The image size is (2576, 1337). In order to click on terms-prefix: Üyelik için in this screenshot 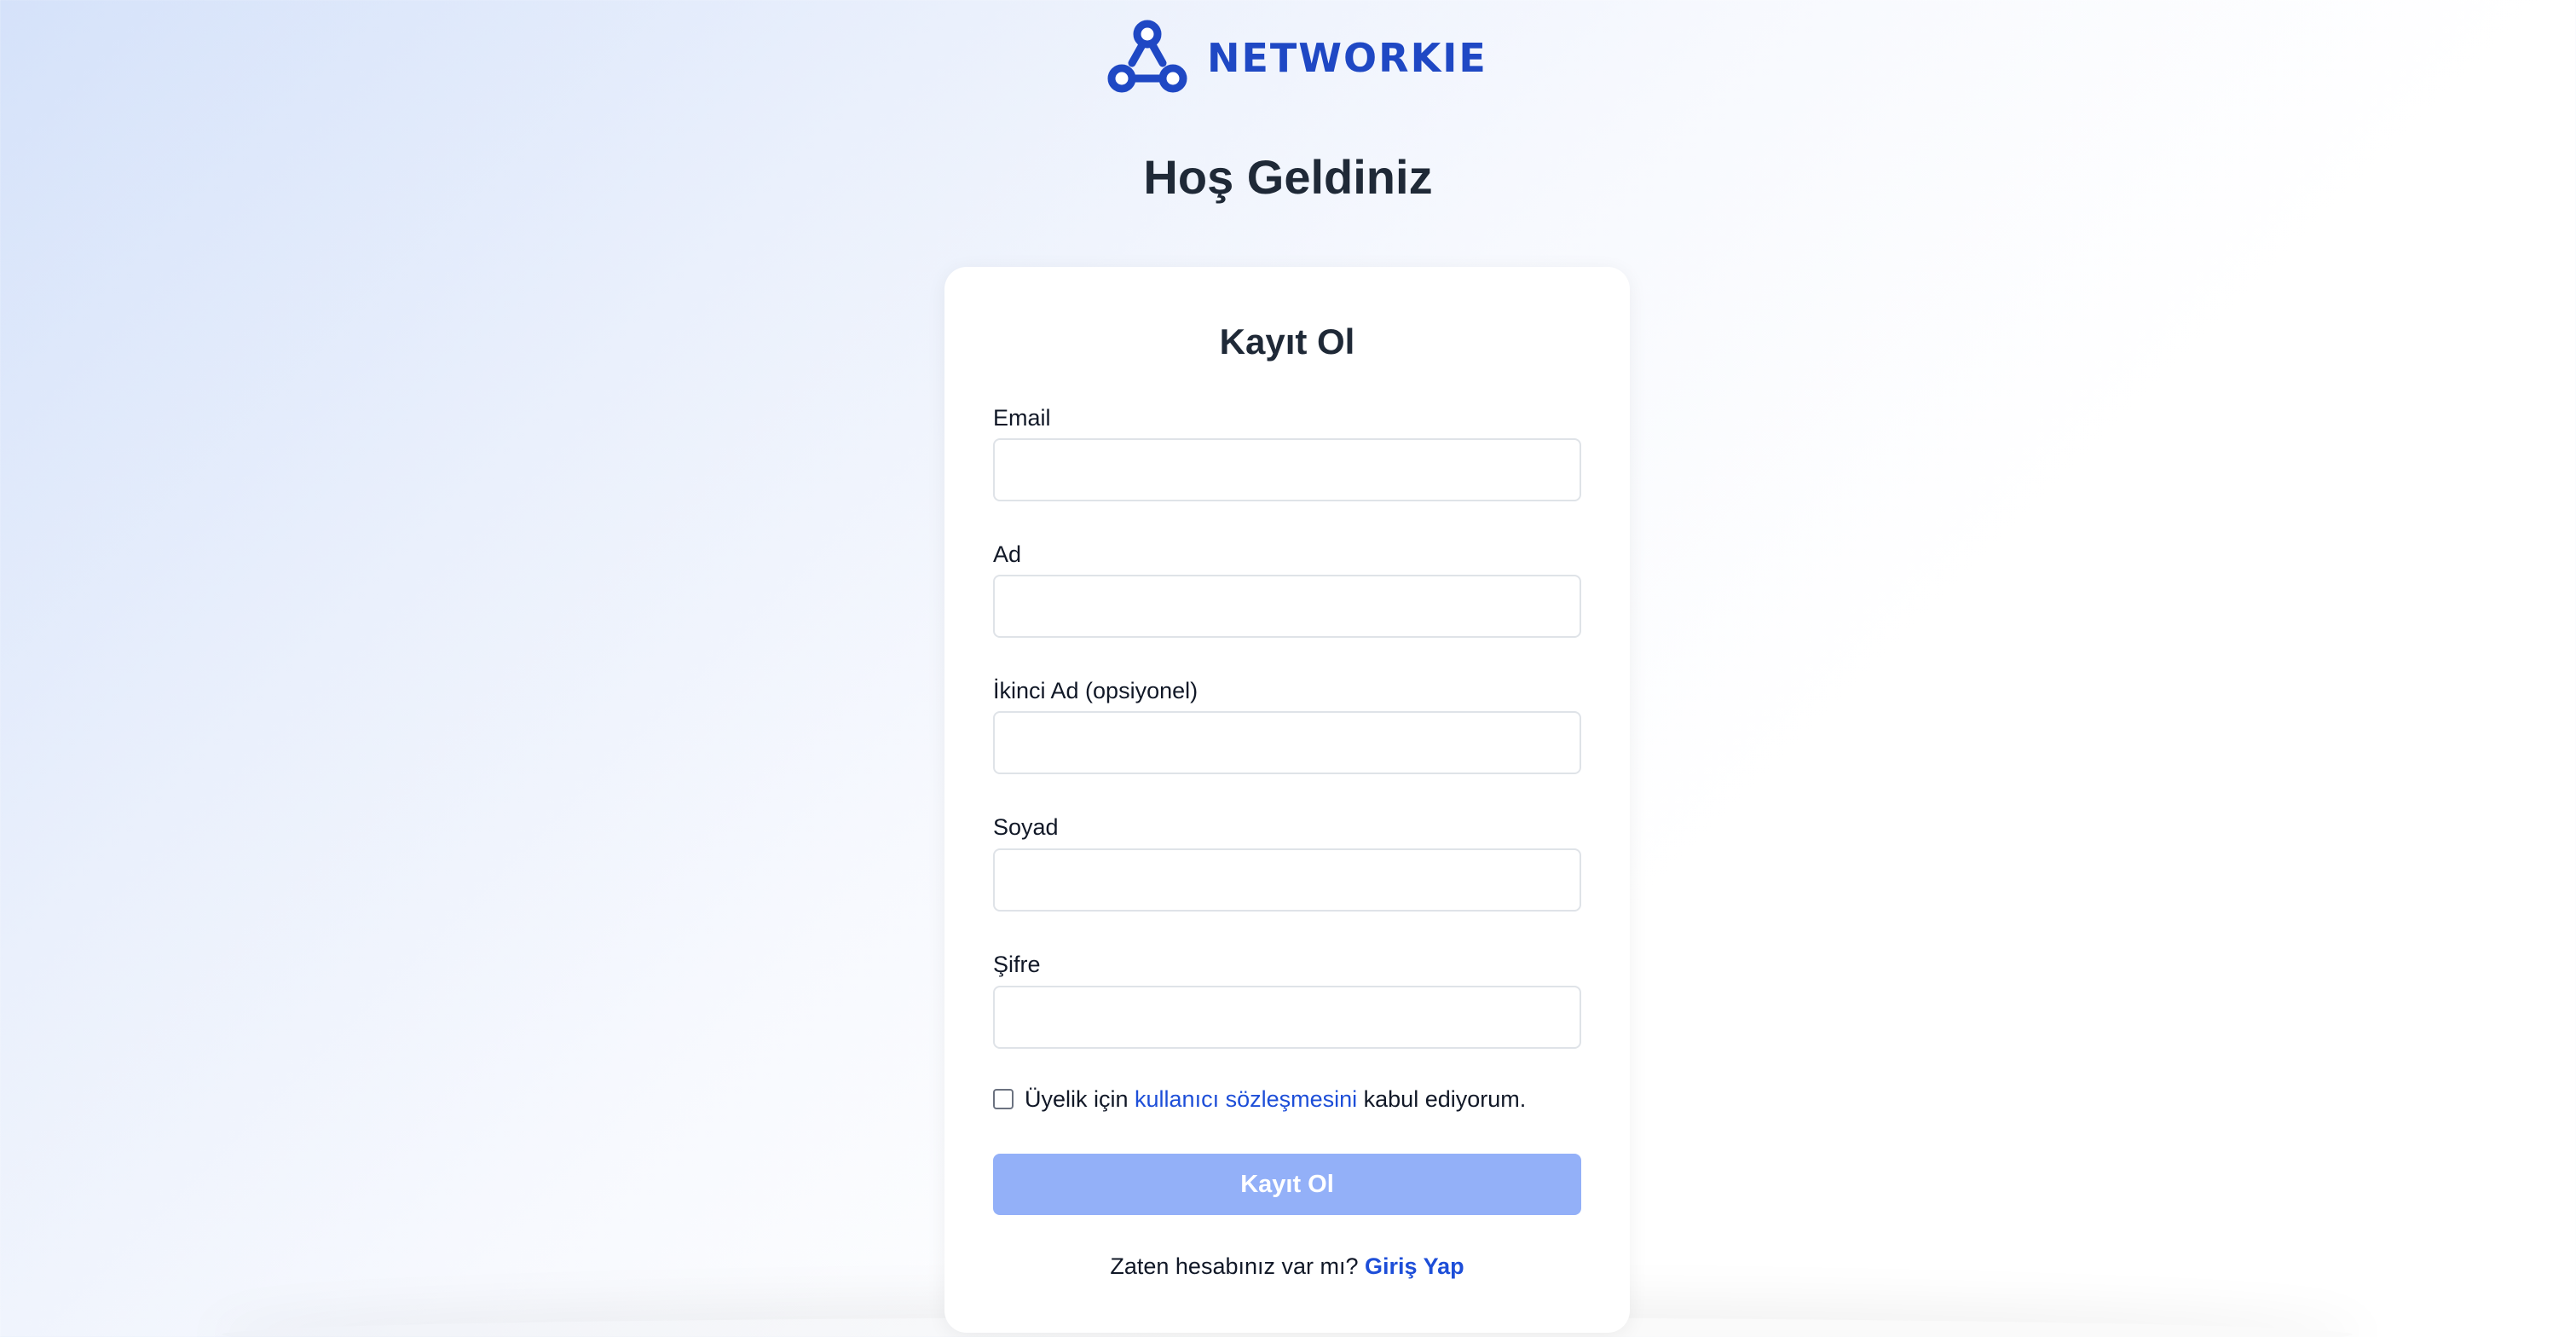, I will do `click(1080, 1099)`.